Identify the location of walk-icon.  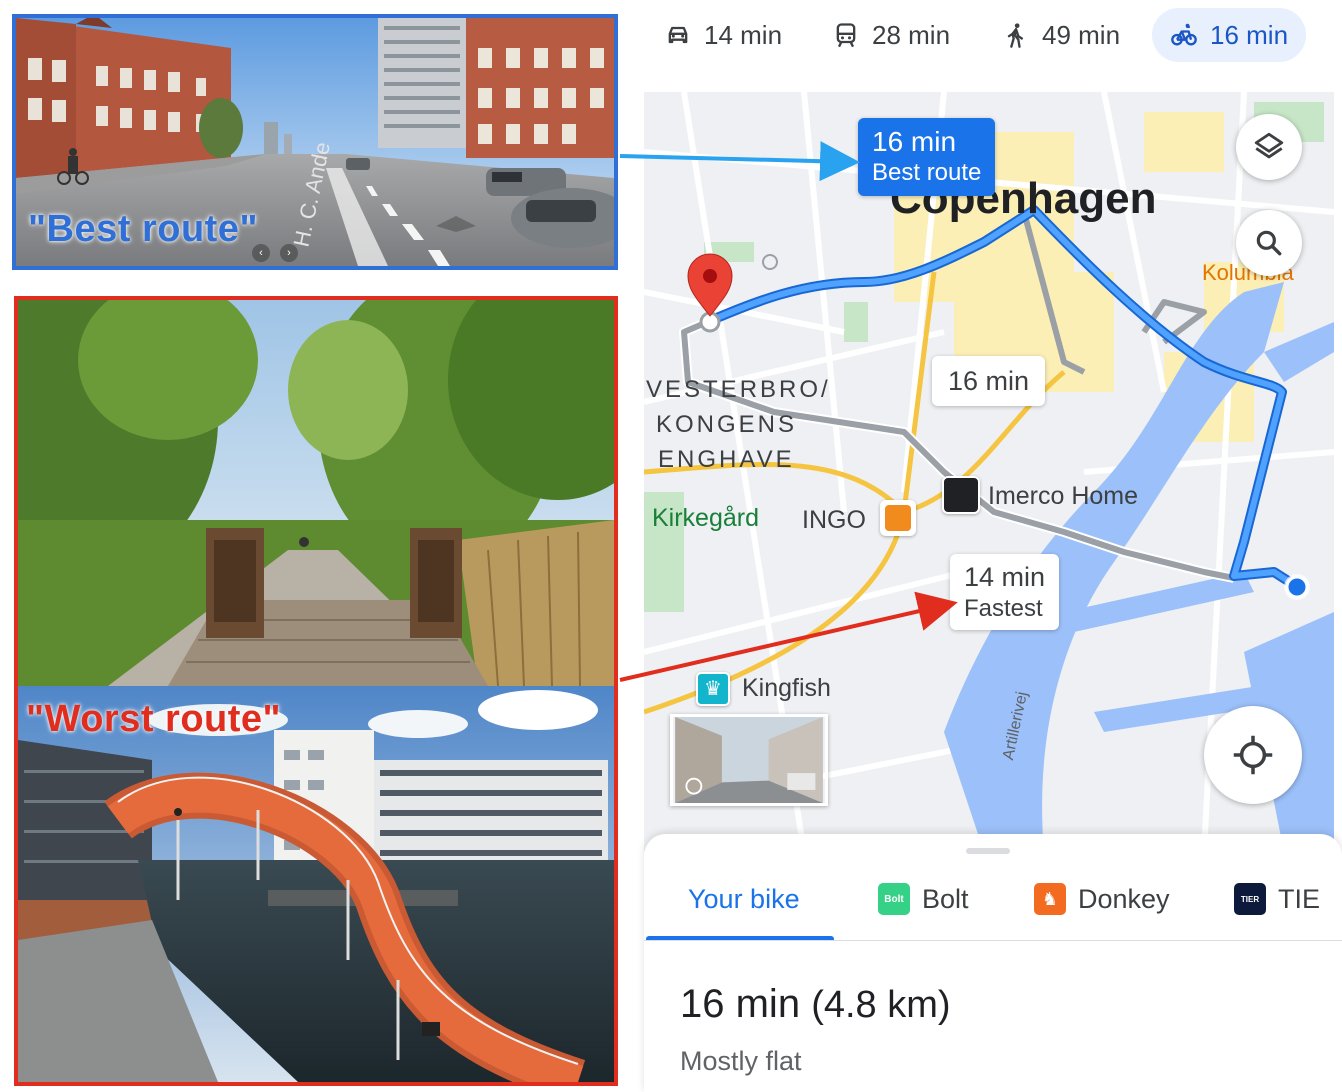
(1015, 35).